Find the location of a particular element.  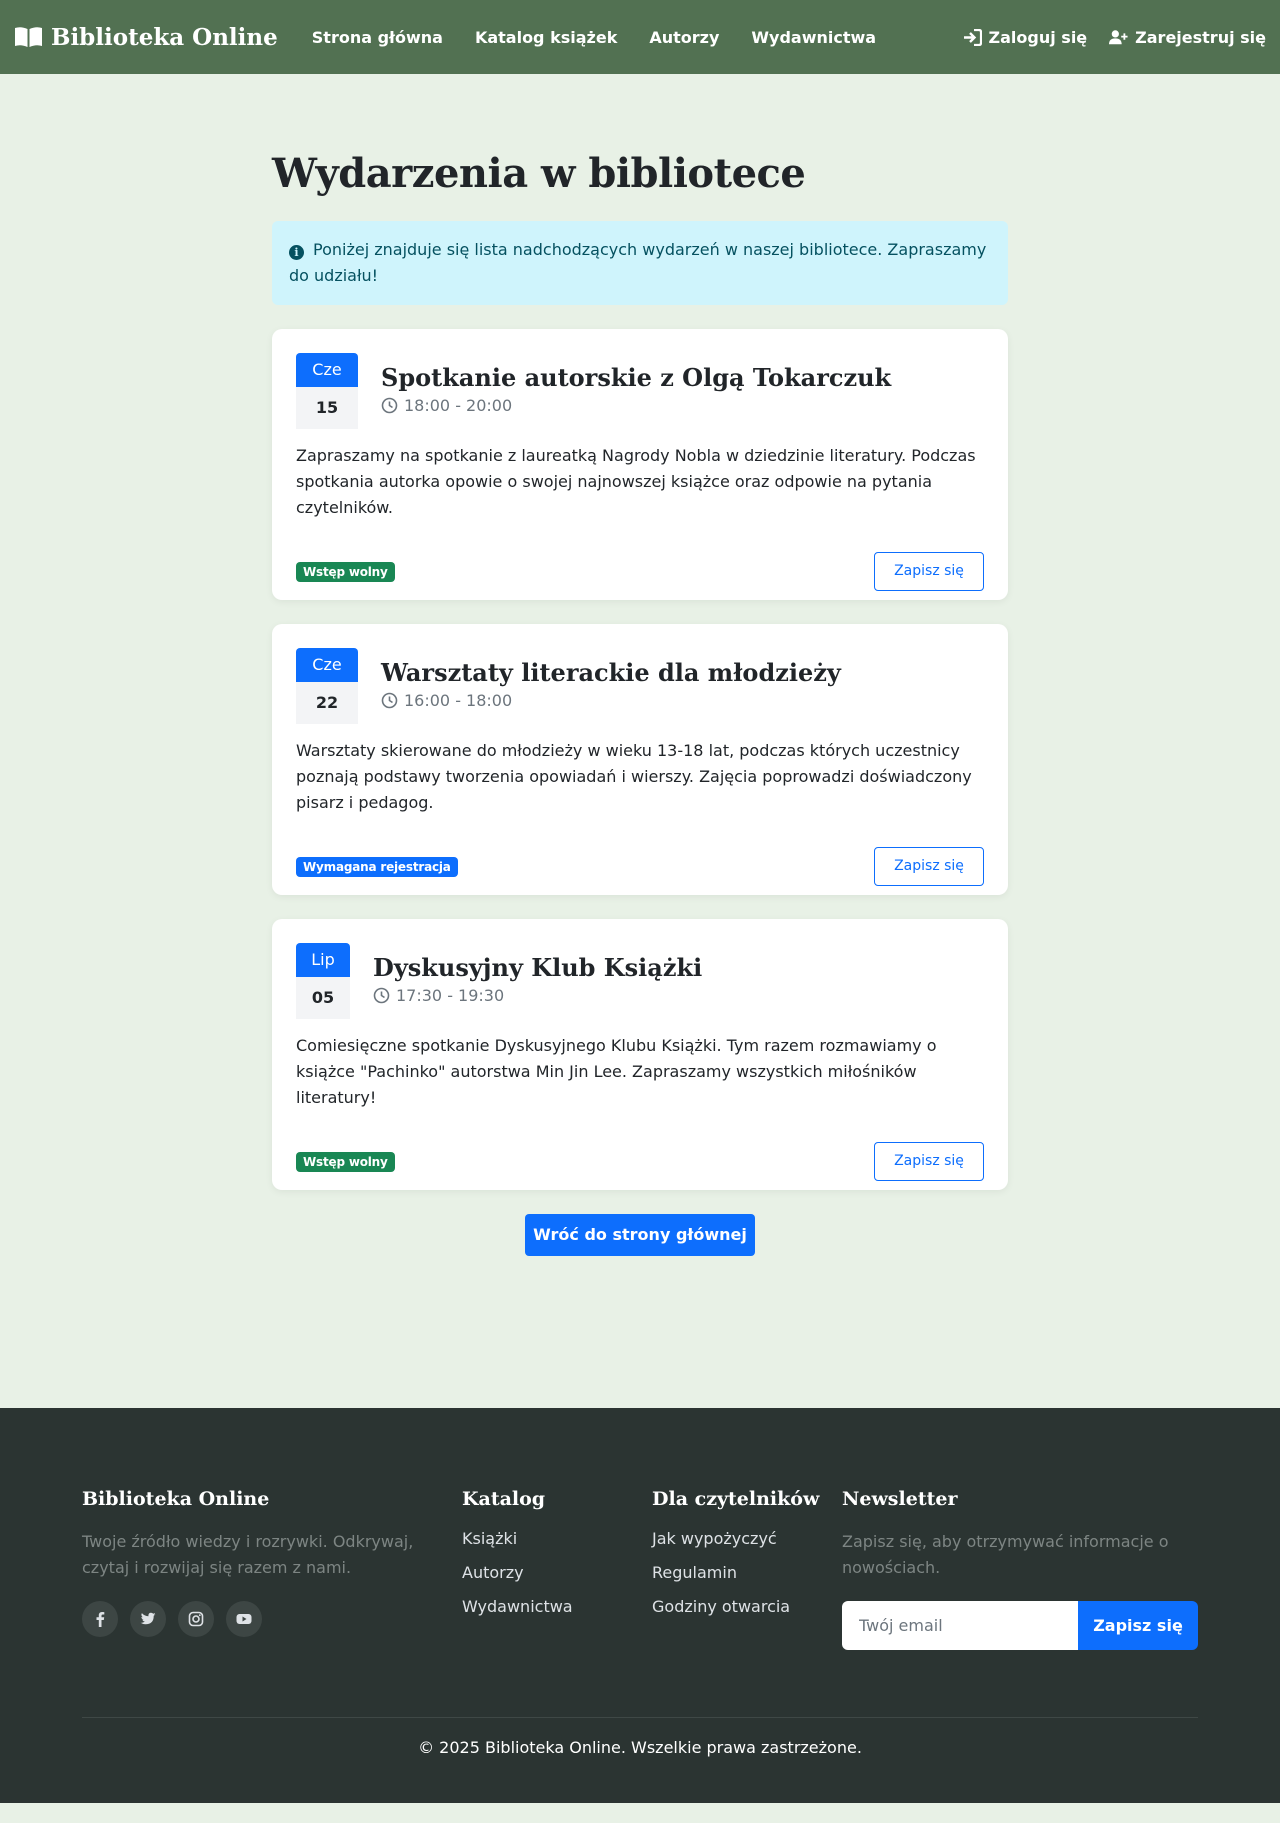

event-title: Dyskusyjny Klub Książki is located at coordinates (538, 967).